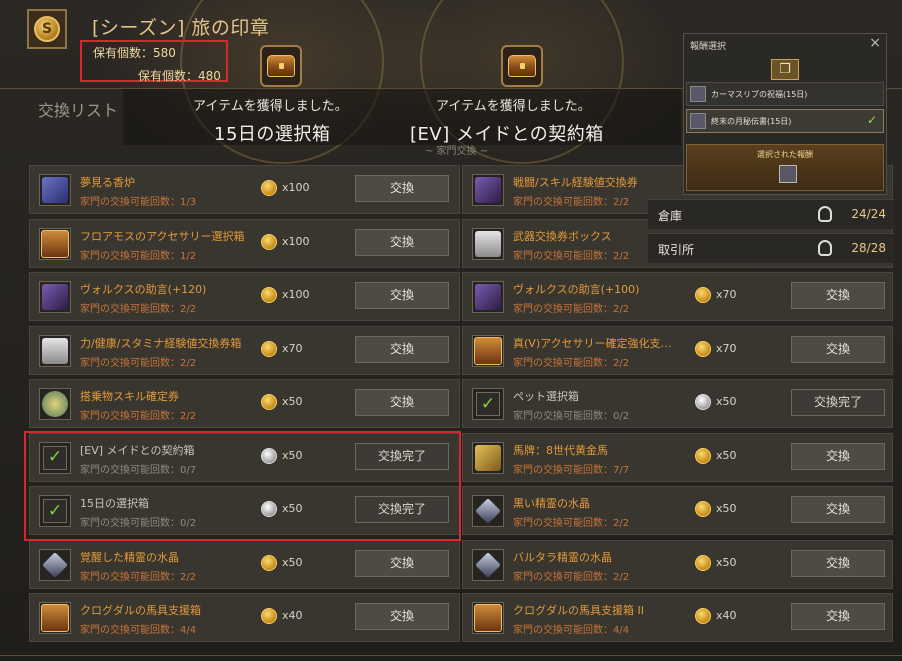  What do you see at coordinates (292, 615) in the screenshot?
I see `item-cost: x40` at bounding box center [292, 615].